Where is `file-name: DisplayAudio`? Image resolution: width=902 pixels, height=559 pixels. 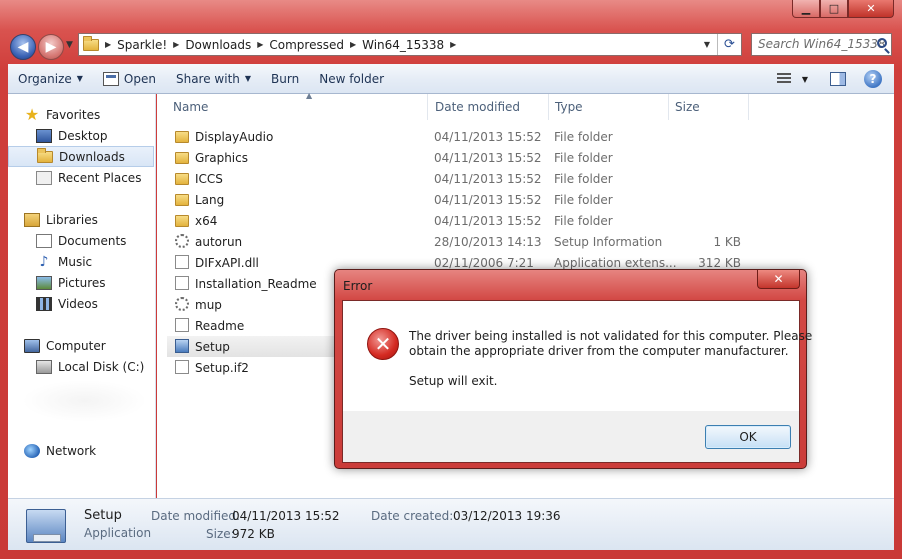 file-name: DisplayAudio is located at coordinates (234, 136).